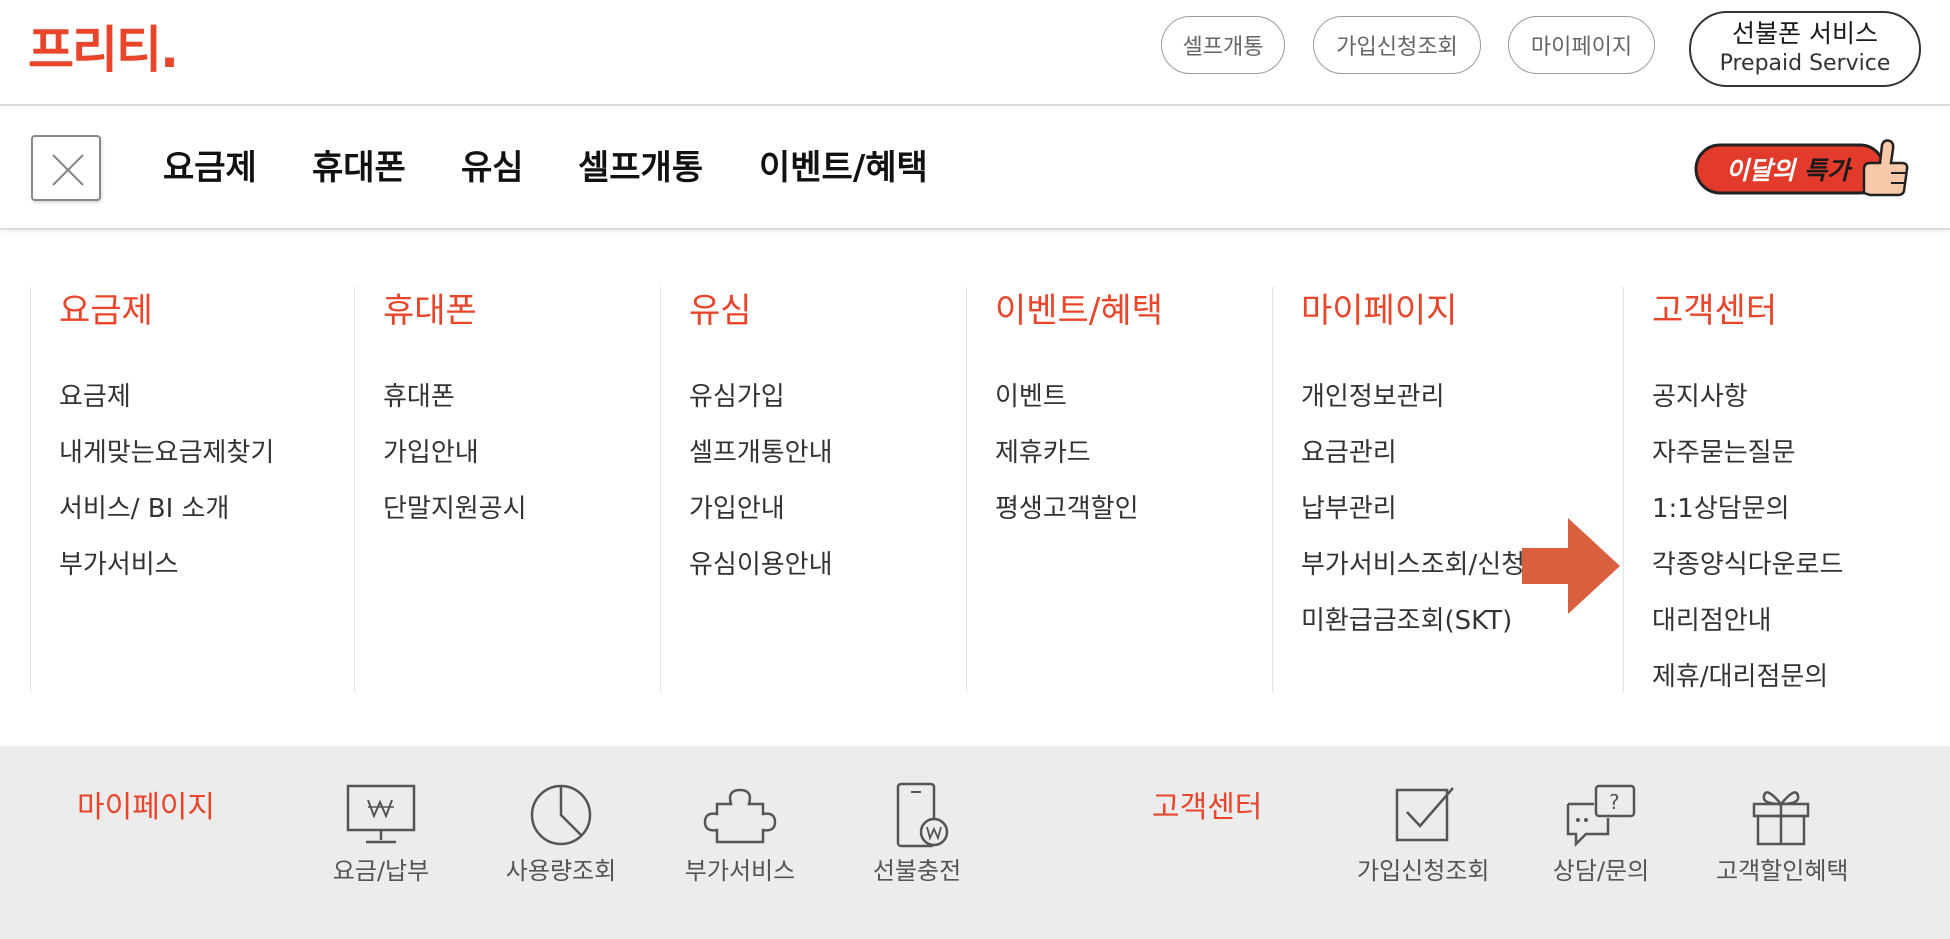 This screenshot has width=1950, height=939. Describe the element at coordinates (1424, 814) in the screenshot. I see `checkbox-icon` at that location.